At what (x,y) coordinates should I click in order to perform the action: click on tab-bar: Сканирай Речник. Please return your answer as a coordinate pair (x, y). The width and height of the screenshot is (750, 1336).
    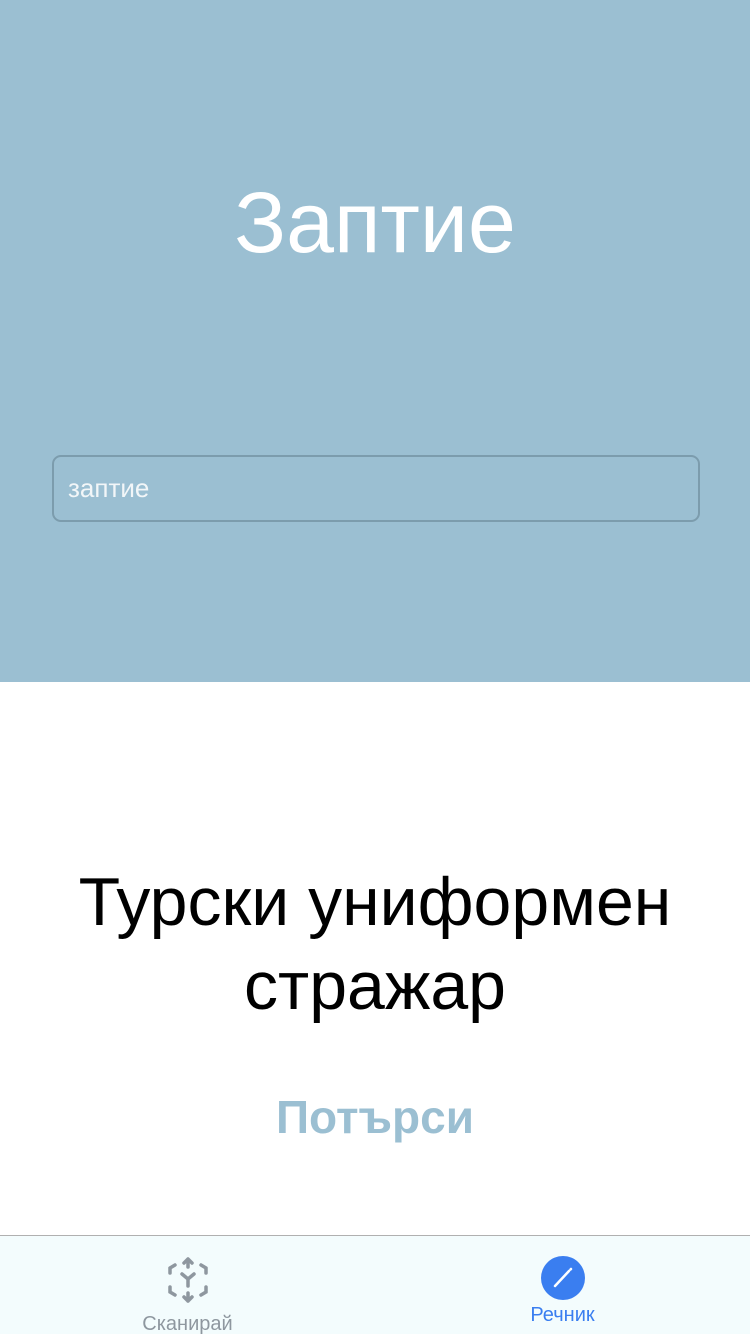
    Looking at the image, I should click on (375, 1285).